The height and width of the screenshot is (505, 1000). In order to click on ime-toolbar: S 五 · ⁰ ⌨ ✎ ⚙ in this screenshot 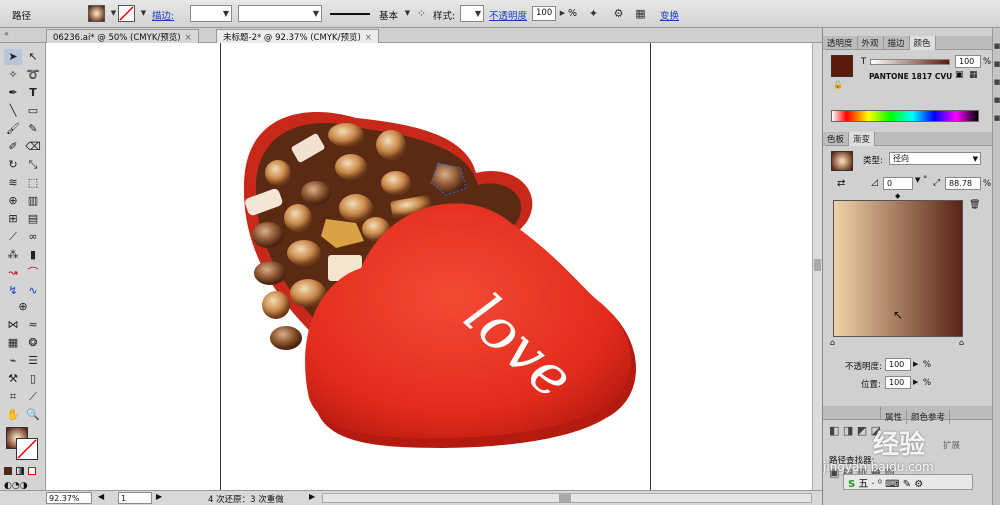, I will do `click(908, 482)`.